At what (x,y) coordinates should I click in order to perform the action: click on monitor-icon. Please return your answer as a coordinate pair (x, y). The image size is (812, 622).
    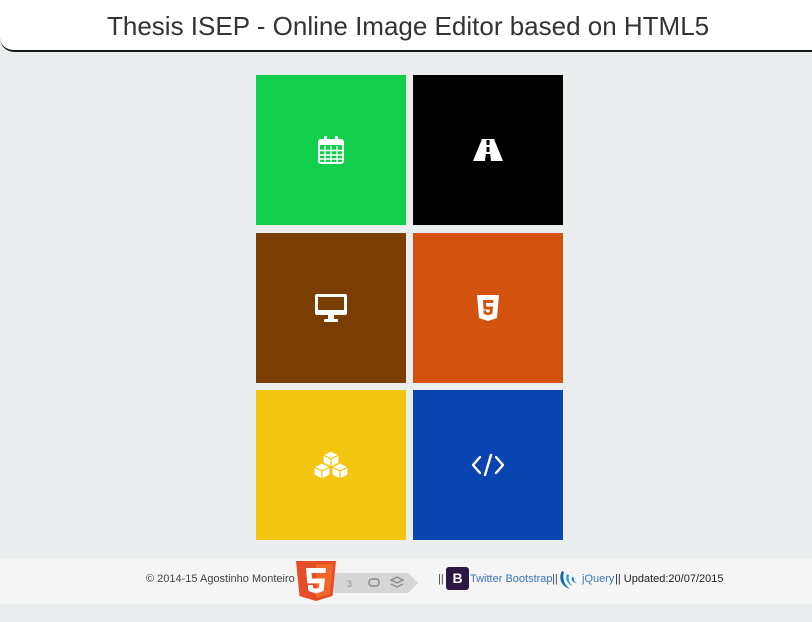
    Looking at the image, I should click on (331, 308).